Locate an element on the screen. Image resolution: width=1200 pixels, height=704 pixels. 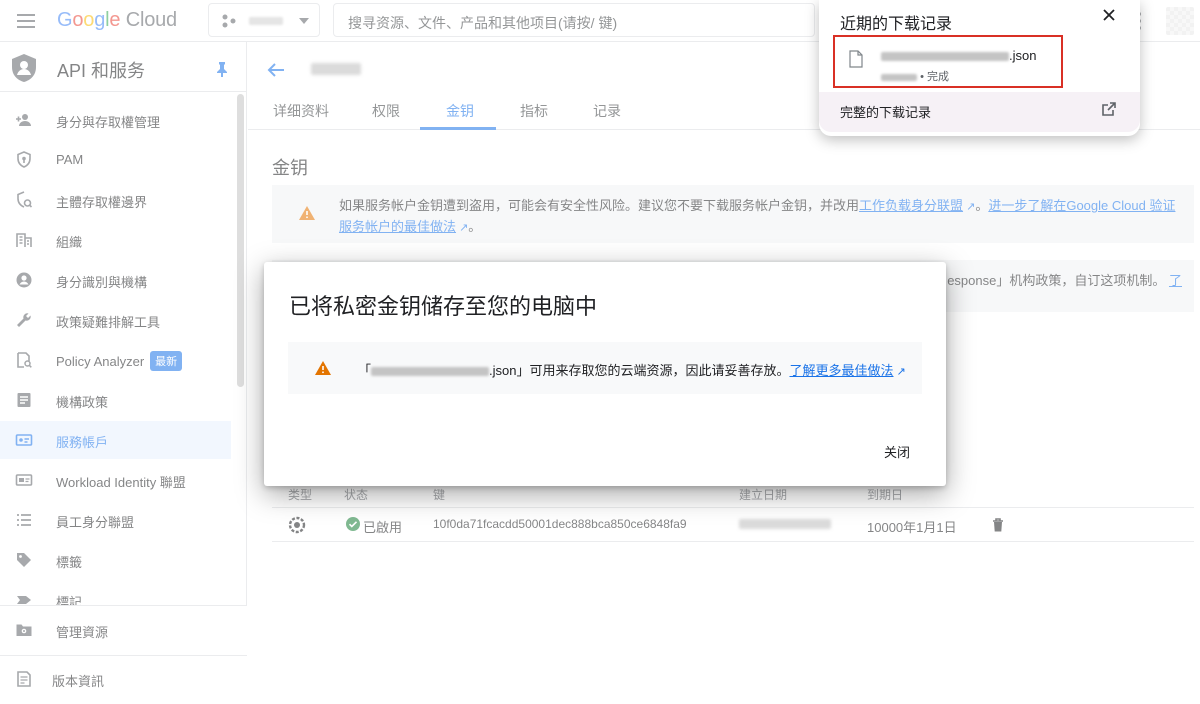
file-size-redacted is located at coordinates (899, 77).